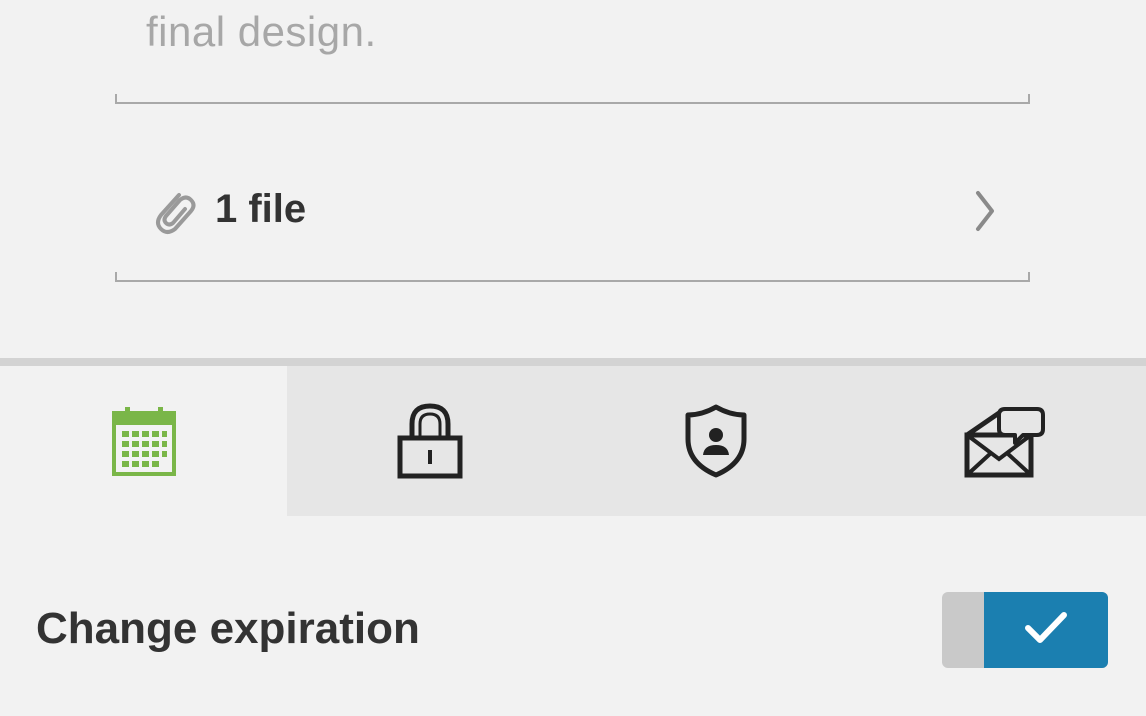  What do you see at coordinates (573, 362) in the screenshot?
I see `section-divider` at bounding box center [573, 362].